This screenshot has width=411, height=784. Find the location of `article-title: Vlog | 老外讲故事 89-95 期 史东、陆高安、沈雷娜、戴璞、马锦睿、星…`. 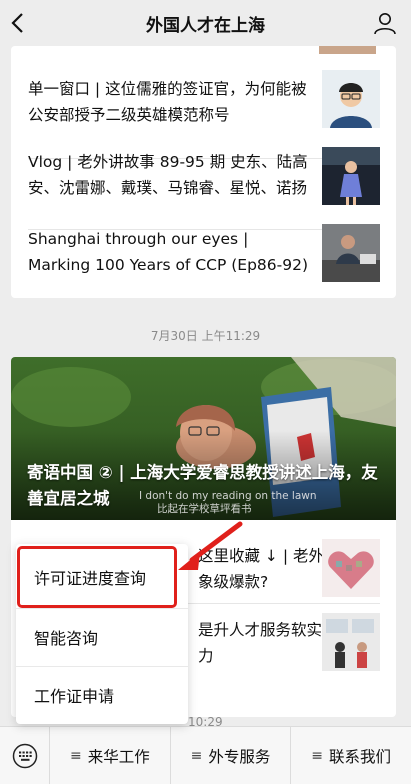

article-title: Vlog | 老外讲故事 89-95 期 史东、陆高安、沈雷娜、戴璞、马锦睿、星… is located at coordinates (168, 175).